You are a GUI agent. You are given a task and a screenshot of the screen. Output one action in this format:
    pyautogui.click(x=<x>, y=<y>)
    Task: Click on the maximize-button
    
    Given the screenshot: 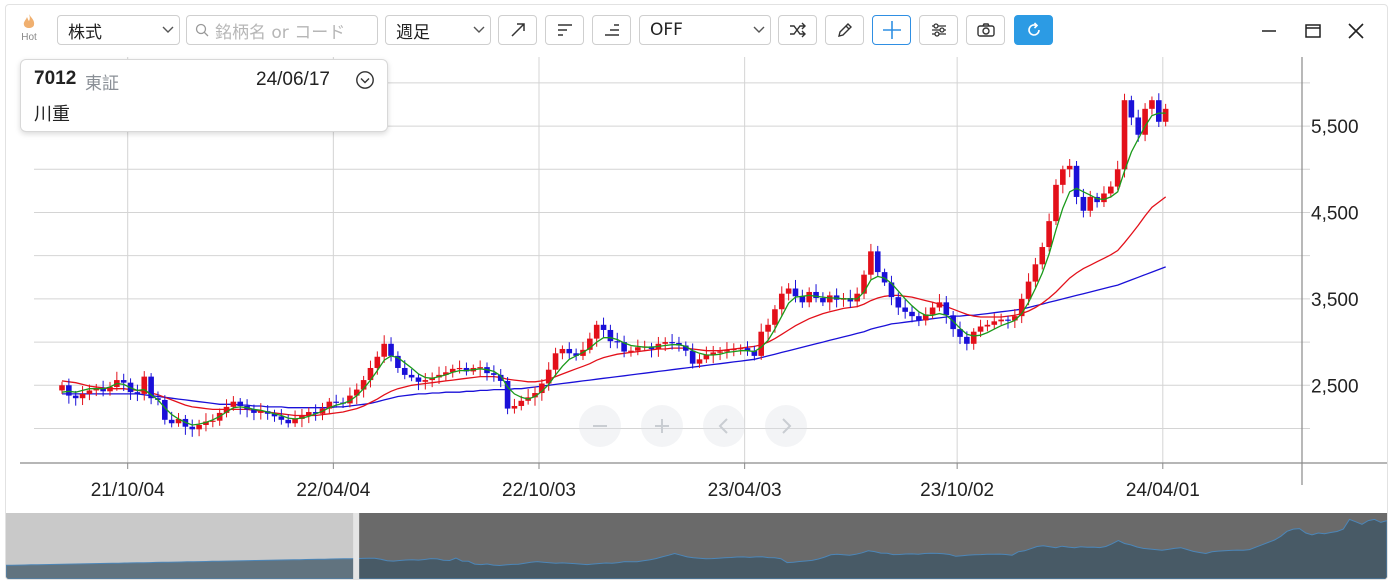 What is the action you would take?
    pyautogui.click(x=1313, y=31)
    